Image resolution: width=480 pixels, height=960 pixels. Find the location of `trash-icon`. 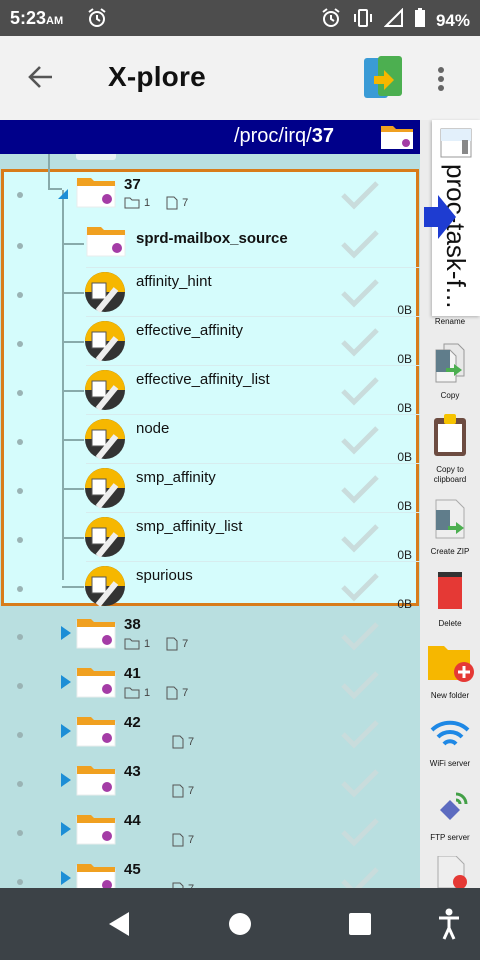

trash-icon is located at coordinates (450, 594).